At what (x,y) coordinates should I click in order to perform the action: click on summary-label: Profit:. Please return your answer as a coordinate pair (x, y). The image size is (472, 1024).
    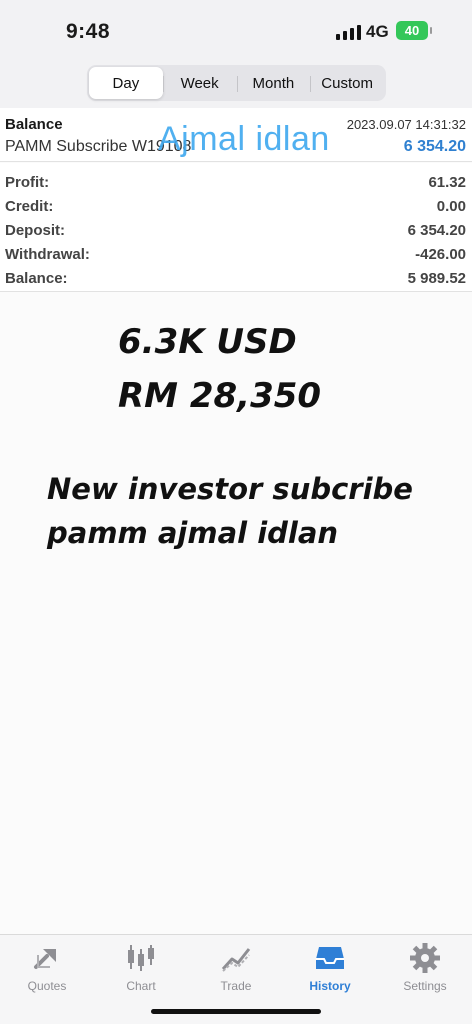
    Looking at the image, I should click on (27, 182).